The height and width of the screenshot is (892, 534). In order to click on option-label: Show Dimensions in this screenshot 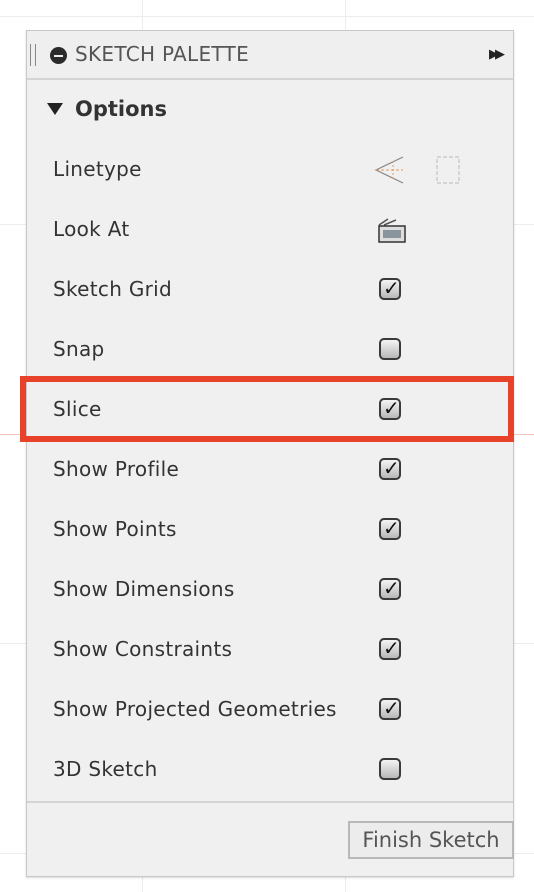, I will do `click(144, 589)`.